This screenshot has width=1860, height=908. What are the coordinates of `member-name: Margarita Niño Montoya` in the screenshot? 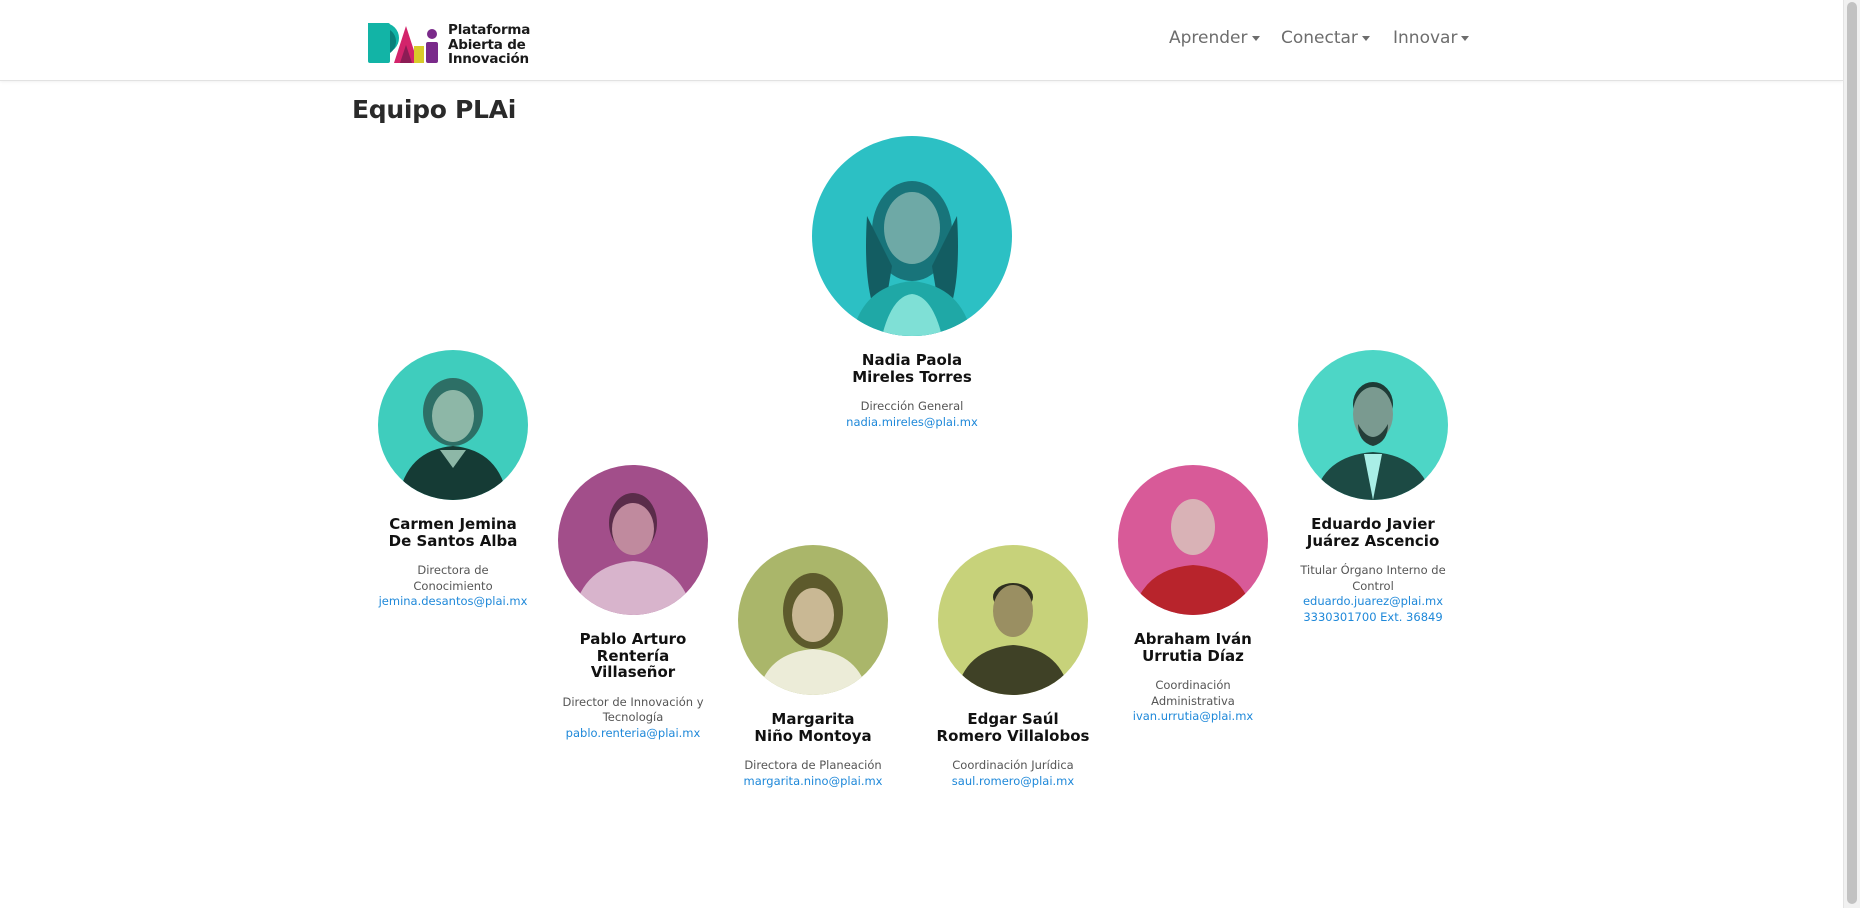 It's located at (813, 727).